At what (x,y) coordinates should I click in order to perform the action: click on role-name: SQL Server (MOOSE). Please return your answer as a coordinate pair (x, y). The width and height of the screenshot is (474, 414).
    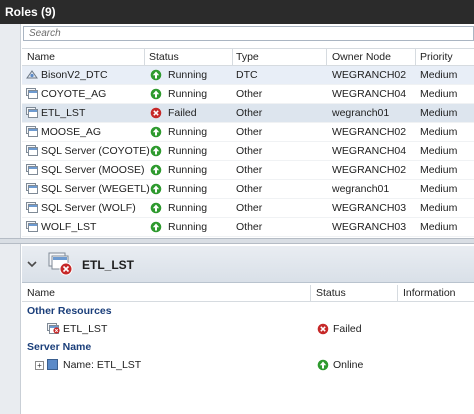
    Looking at the image, I should click on (93, 170).